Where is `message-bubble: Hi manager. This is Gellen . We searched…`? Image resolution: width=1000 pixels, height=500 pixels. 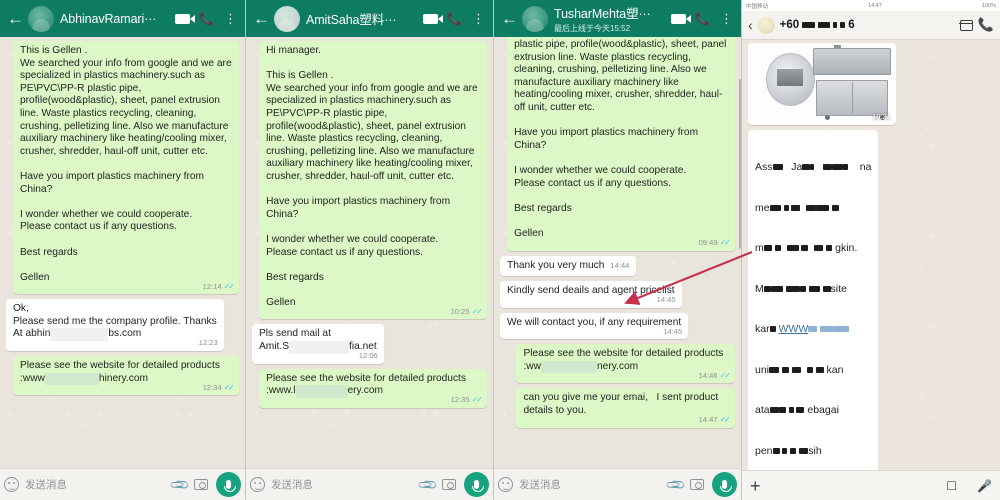
message-bubble: Hi manager. This is Gellen . We searched… is located at coordinates (373, 180).